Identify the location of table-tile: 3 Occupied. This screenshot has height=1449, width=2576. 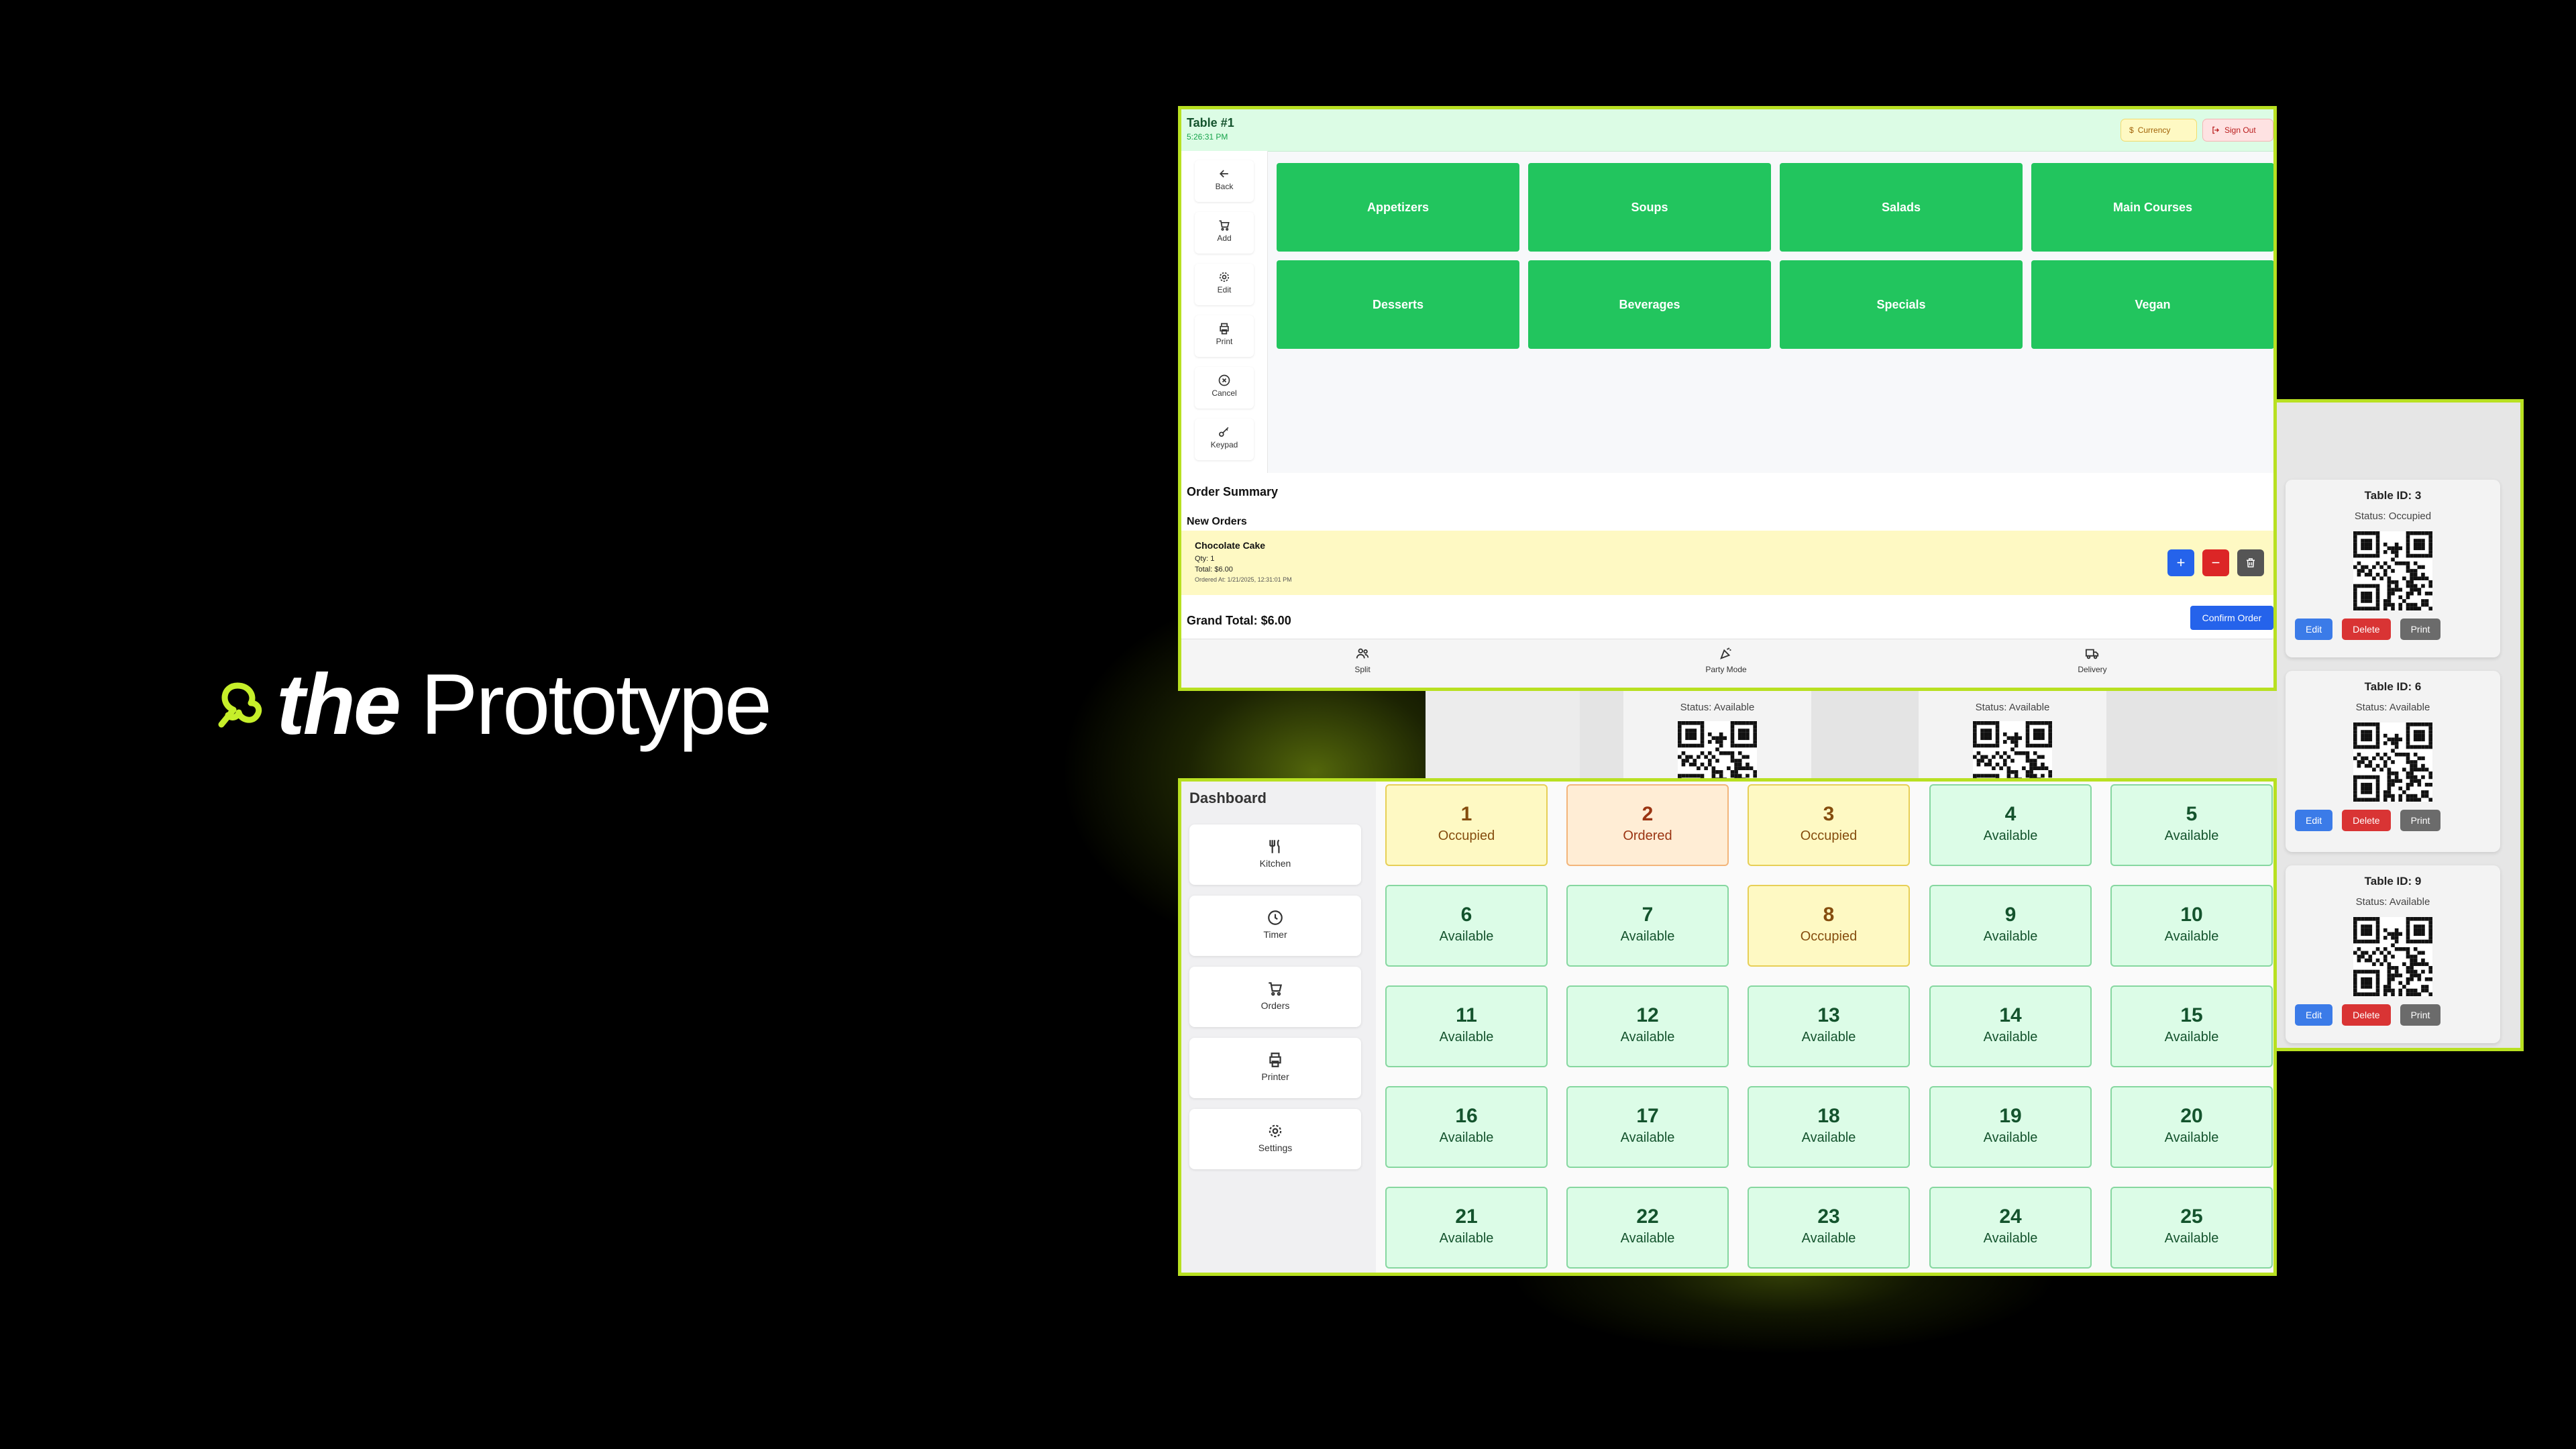
(1829, 825).